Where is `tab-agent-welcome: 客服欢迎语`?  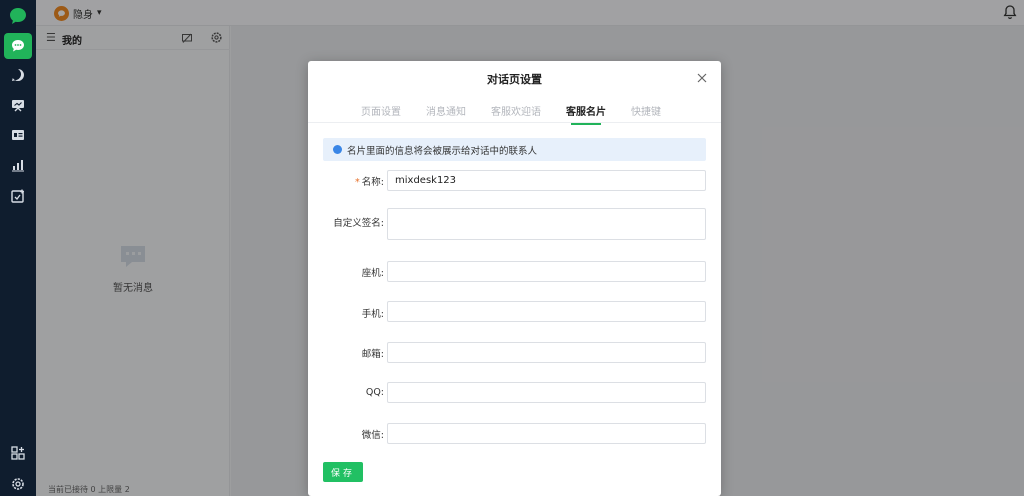 tab-agent-welcome: 客服欢迎语 is located at coordinates (516, 113).